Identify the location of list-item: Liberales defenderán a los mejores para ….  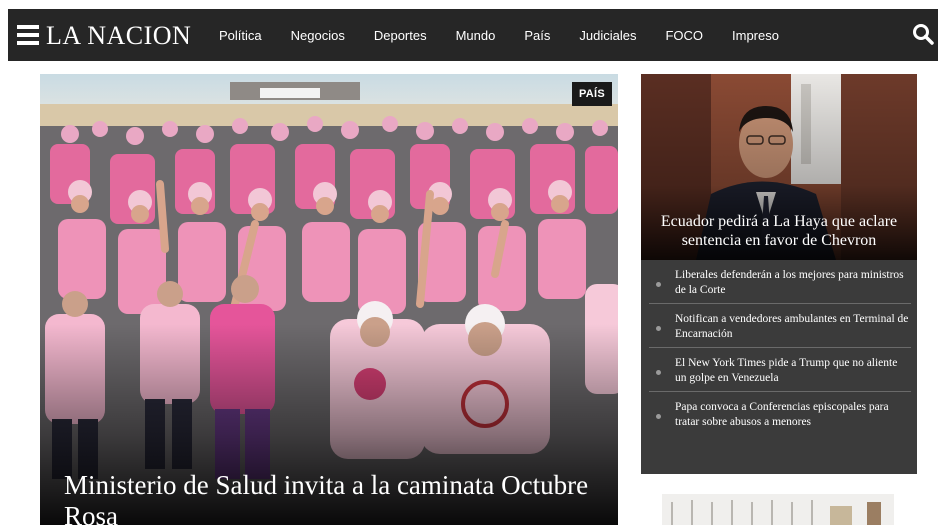
(780, 282).